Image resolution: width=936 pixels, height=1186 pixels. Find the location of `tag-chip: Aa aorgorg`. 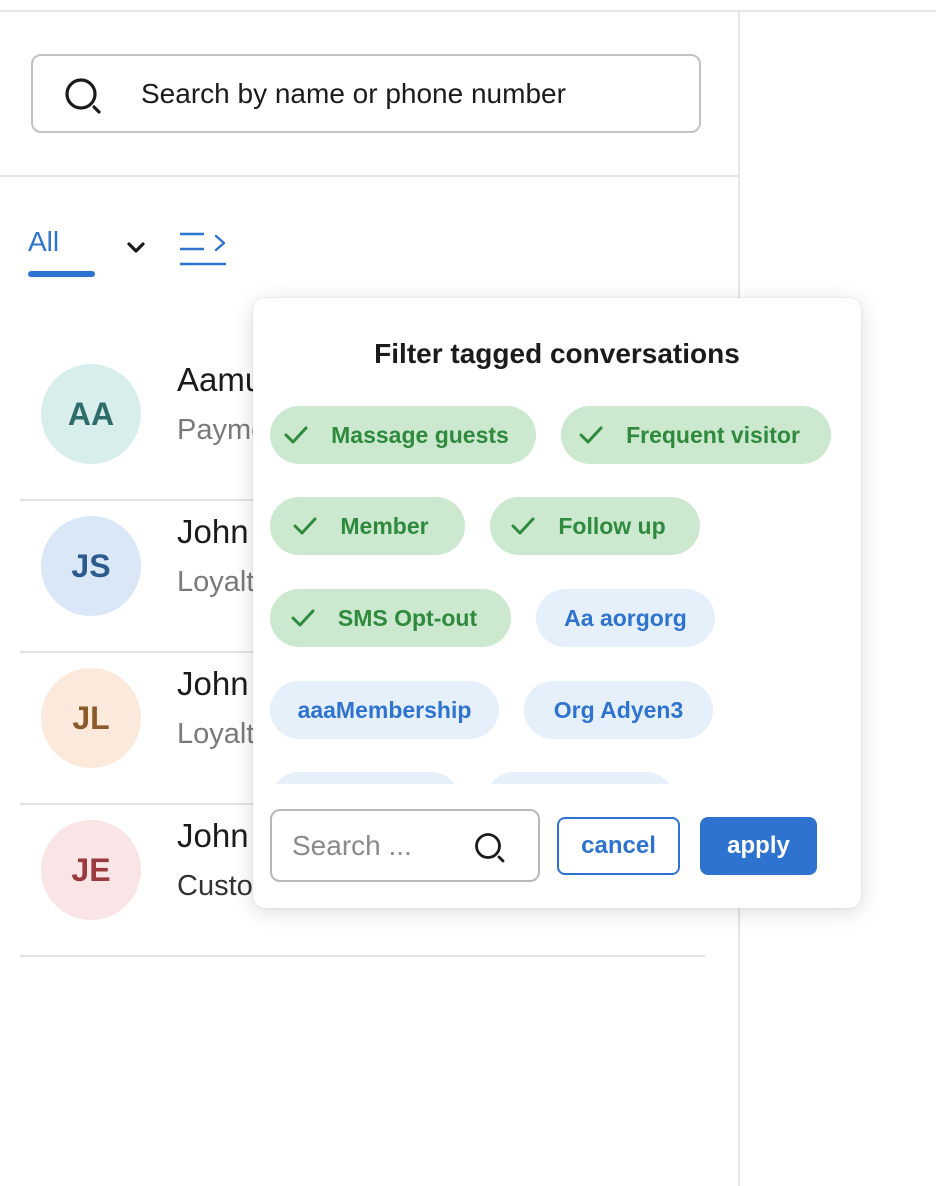

tag-chip: Aa aorgorg is located at coordinates (625, 618).